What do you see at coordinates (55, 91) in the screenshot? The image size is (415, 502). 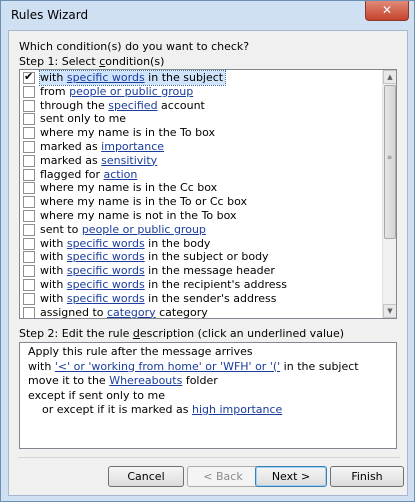 I see `condition-text: from` at bounding box center [55, 91].